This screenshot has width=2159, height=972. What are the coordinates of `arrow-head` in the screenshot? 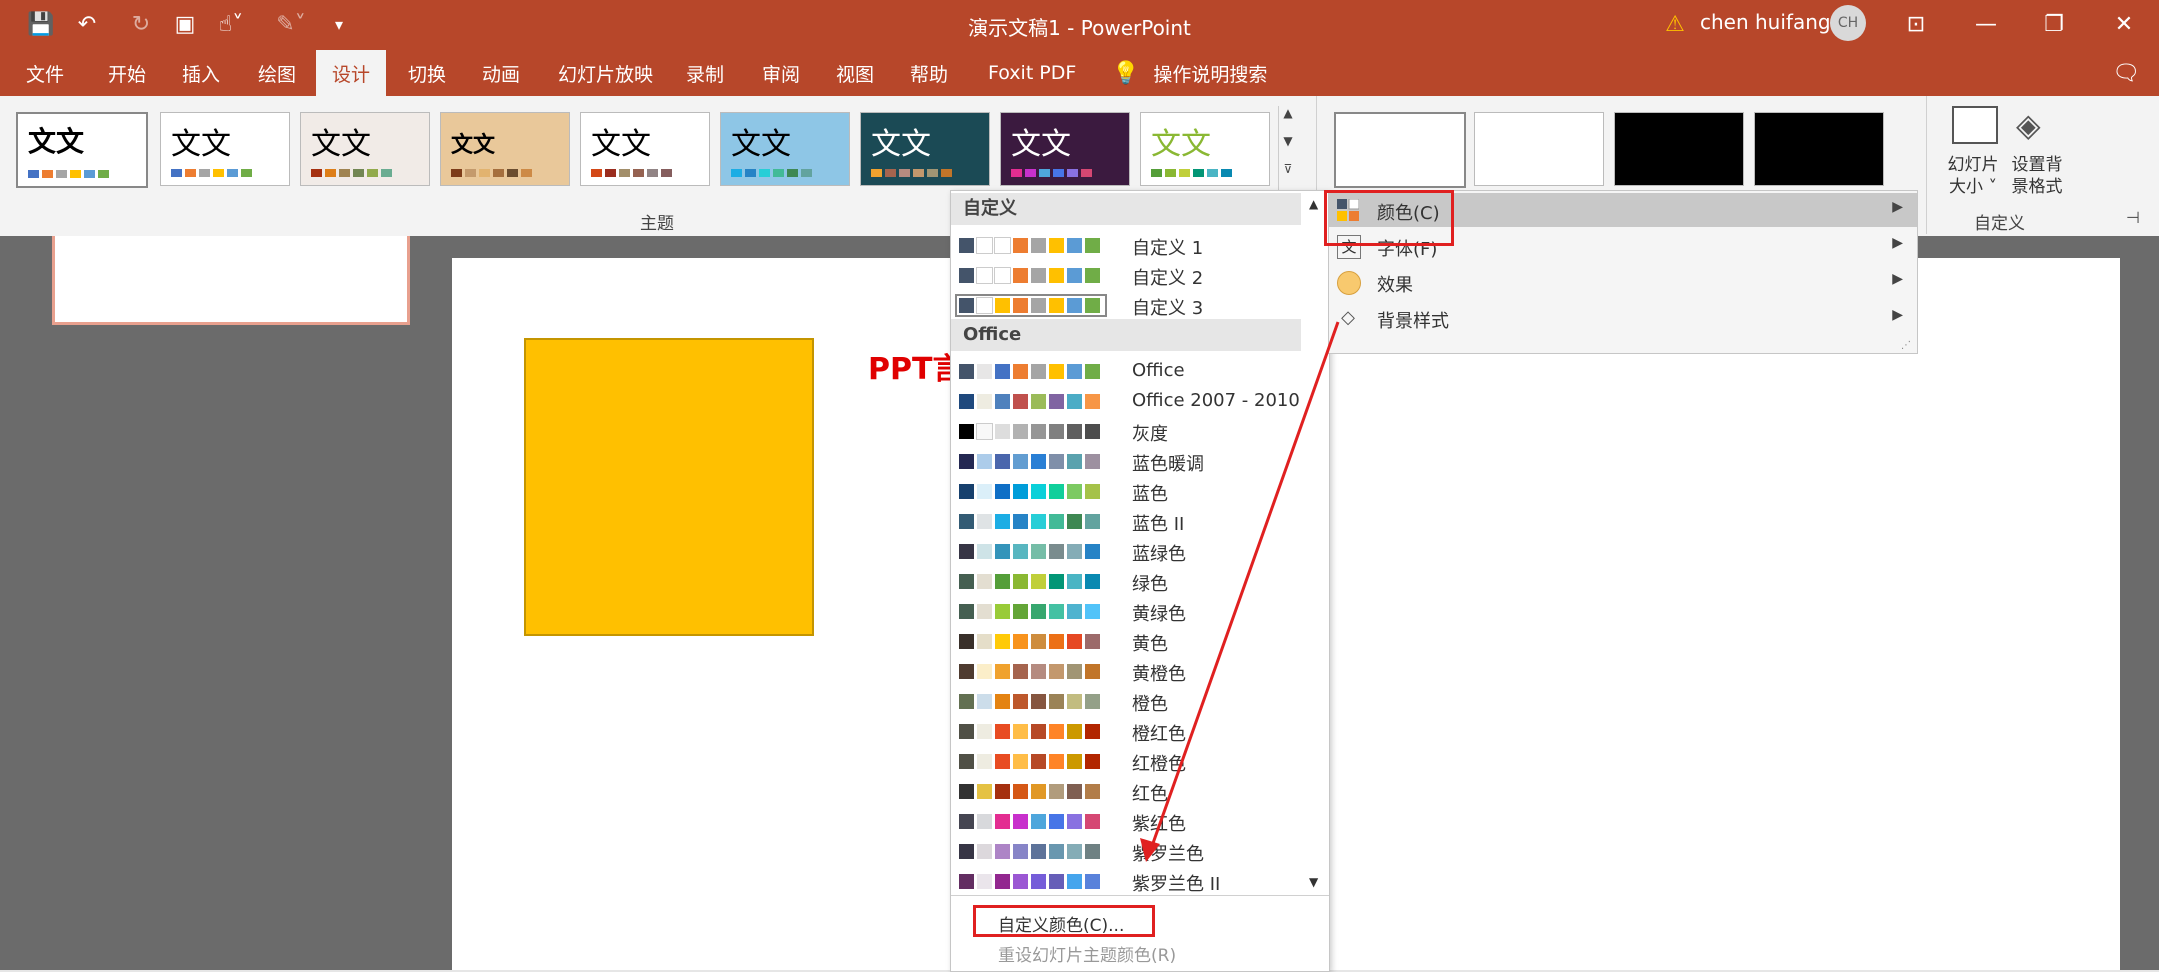 It's located at (1150, 850).